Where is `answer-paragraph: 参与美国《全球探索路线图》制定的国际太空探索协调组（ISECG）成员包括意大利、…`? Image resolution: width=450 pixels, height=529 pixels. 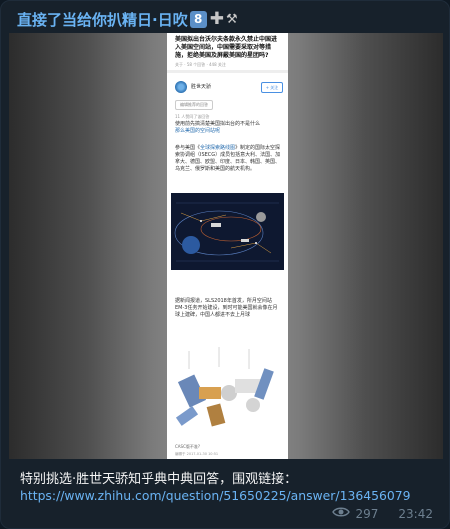 answer-paragraph: 参与美国《全球探索路线图》制定的国际太空探索协调组（ISECG）成员包括意大利、… is located at coordinates (228, 159).